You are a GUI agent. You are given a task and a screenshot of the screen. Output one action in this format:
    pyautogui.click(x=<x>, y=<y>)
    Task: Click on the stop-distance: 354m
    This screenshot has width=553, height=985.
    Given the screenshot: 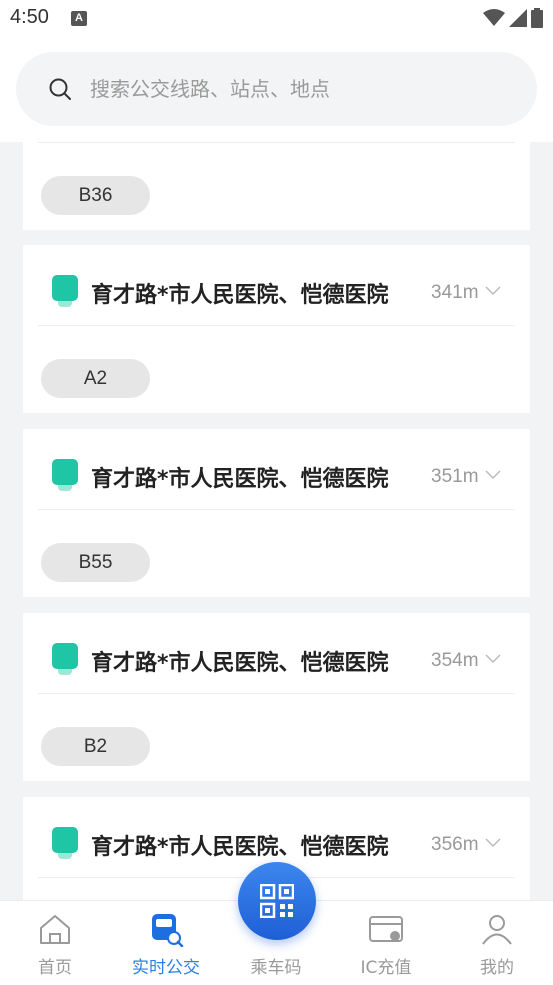 What is the action you would take?
    pyautogui.click(x=455, y=660)
    